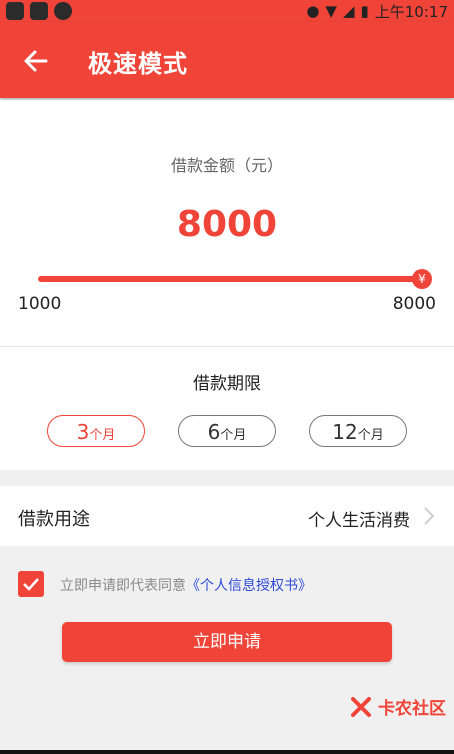 This screenshot has width=454, height=754. What do you see at coordinates (123, 586) in the screenshot?
I see `agreement-prefix: 立即申请即代表同意` at bounding box center [123, 586].